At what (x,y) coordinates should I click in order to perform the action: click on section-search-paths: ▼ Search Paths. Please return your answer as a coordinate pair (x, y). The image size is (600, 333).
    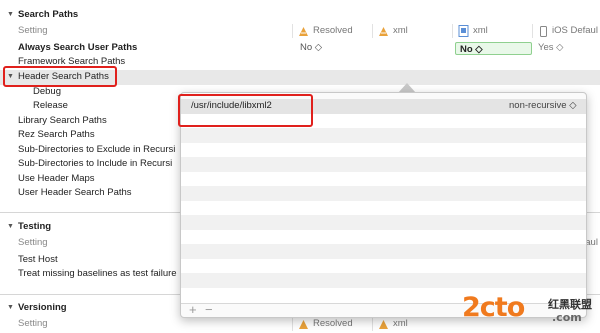
    Looking at the image, I should click on (300, 15).